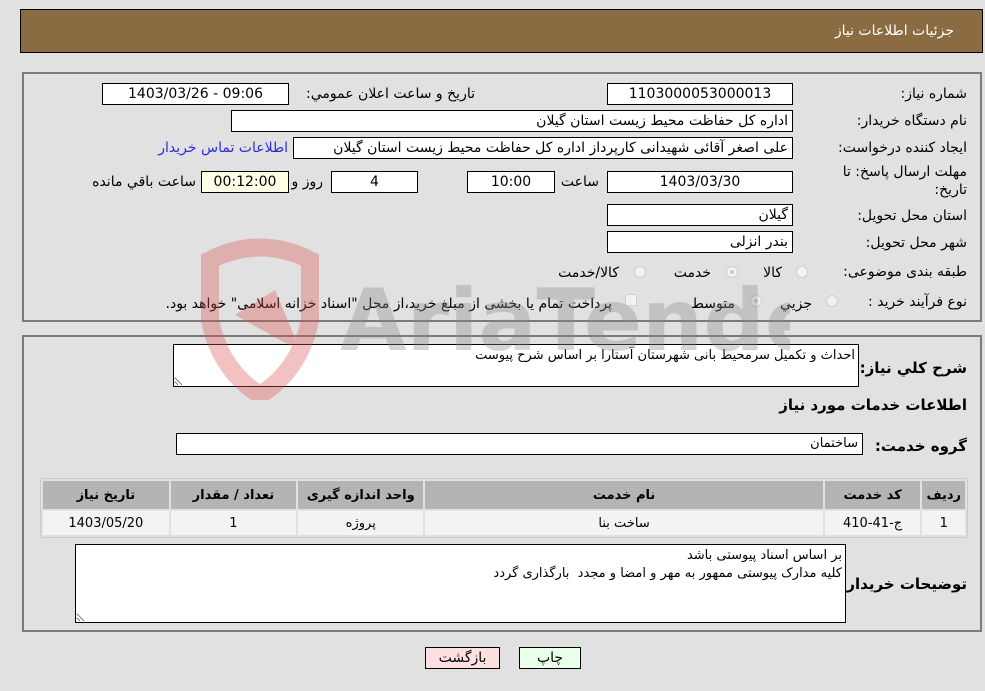 This screenshot has width=985, height=691. Describe the element at coordinates (361, 523) in the screenshot. I see `cell-unit: پروژه` at that location.